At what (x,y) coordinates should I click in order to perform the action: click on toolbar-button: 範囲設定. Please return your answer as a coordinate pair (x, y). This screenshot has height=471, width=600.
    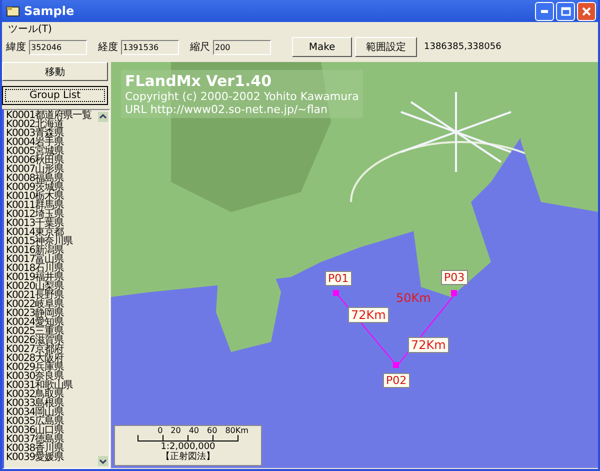
    Looking at the image, I should click on (386, 47).